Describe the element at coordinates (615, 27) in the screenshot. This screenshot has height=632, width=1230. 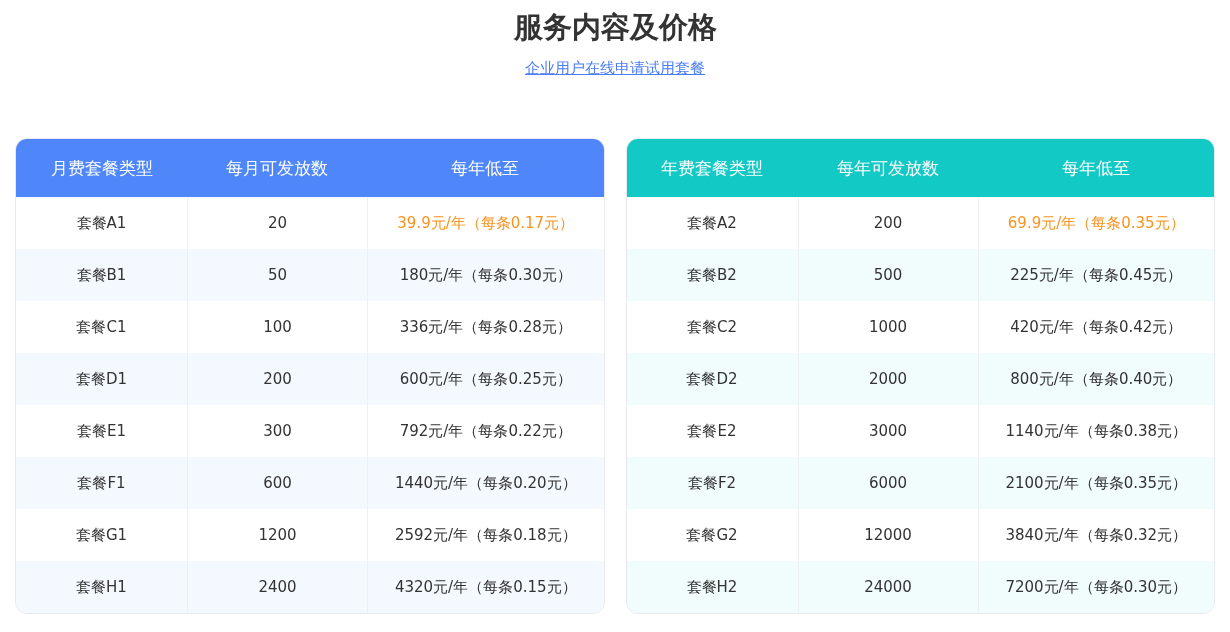
I see `page-title: 服务内容及价格` at that location.